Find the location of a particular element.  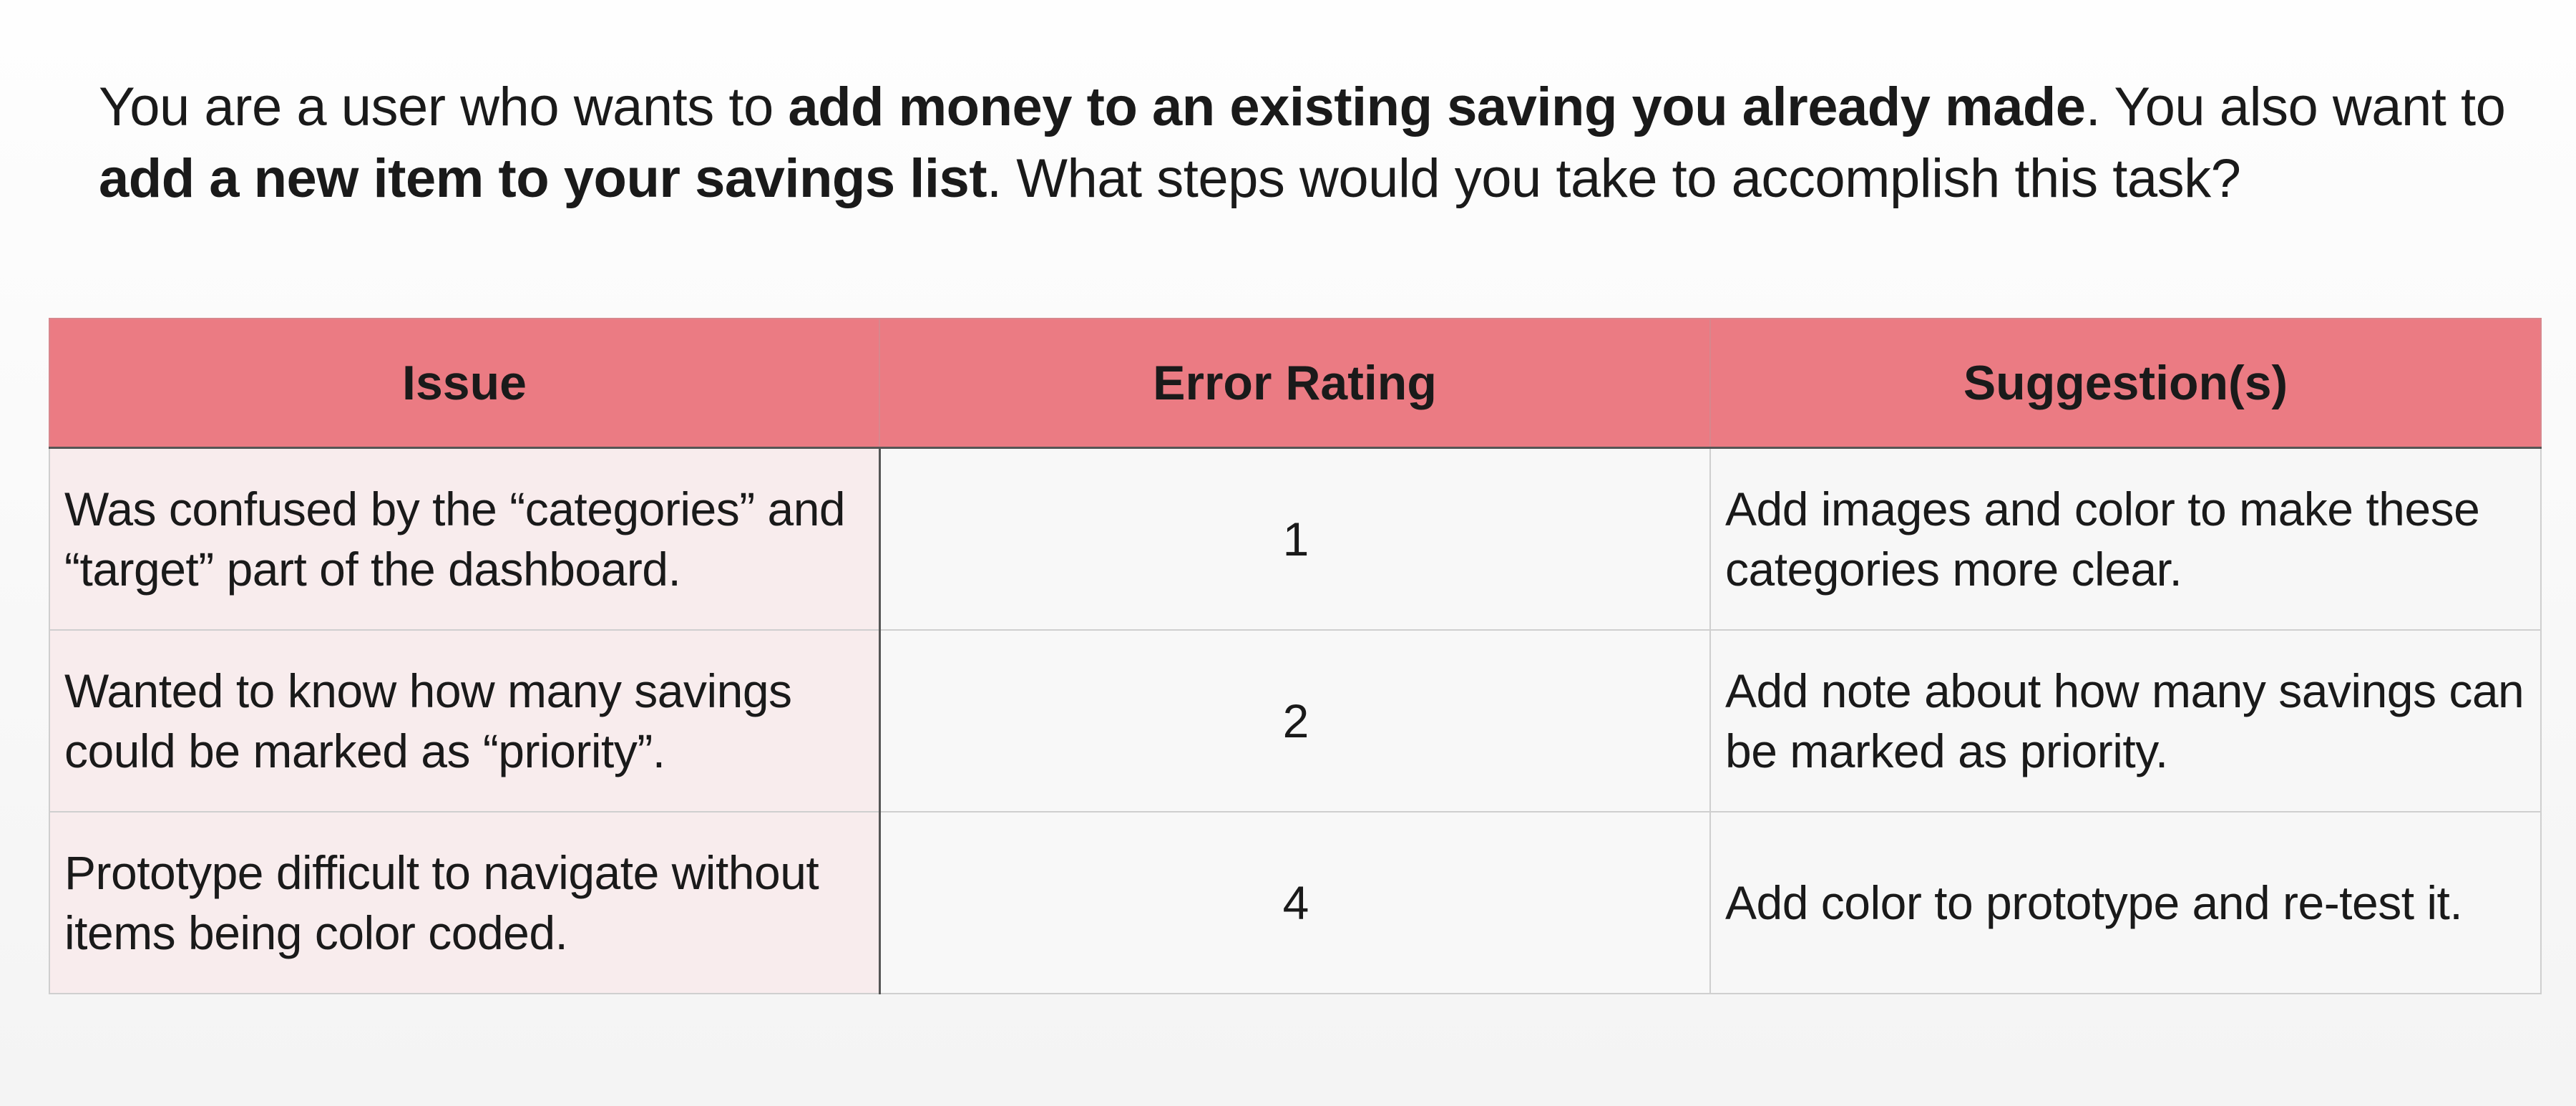

table-header-row: Issue Error Rating Suggestion(s) is located at coordinates (1295, 384).